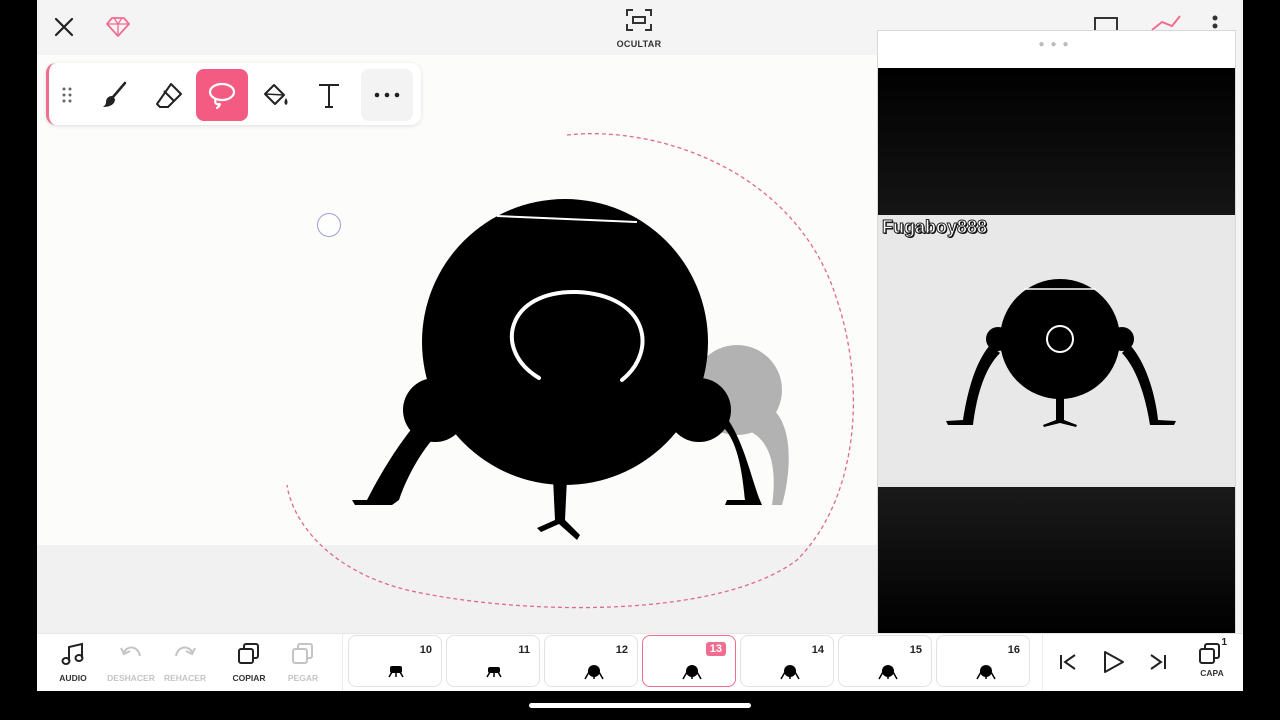 The width and height of the screenshot is (1280, 720). What do you see at coordinates (715, 649) in the screenshot?
I see `frame-number: 13` at bounding box center [715, 649].